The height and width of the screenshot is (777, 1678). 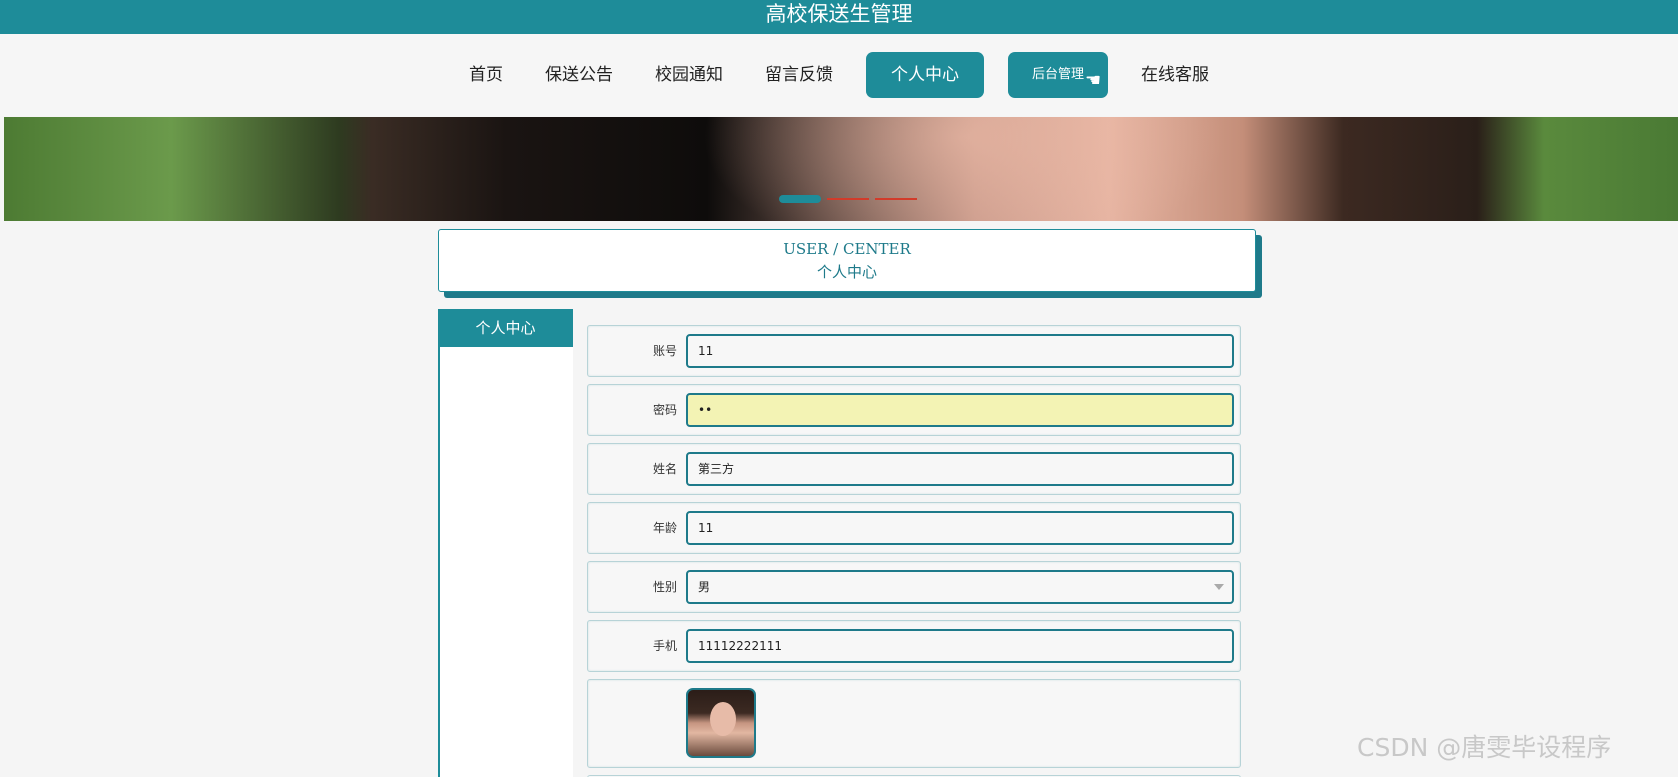 I want to click on age-label: 年龄, so click(x=664, y=528).